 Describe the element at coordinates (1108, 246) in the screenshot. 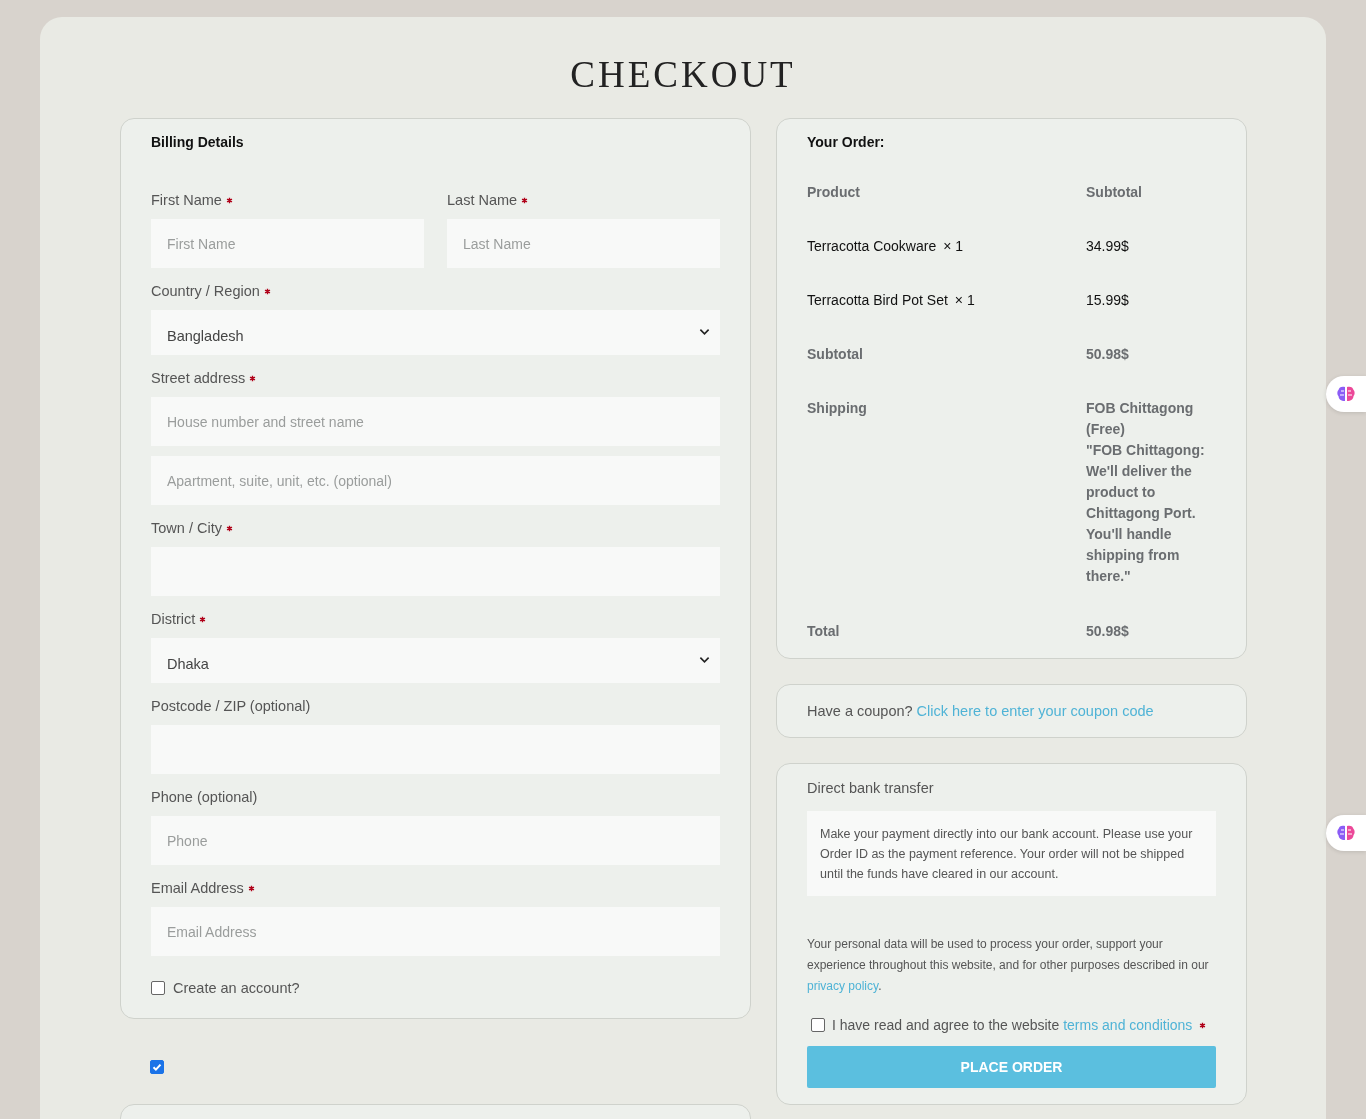

I see `order-value: 34.99$` at that location.